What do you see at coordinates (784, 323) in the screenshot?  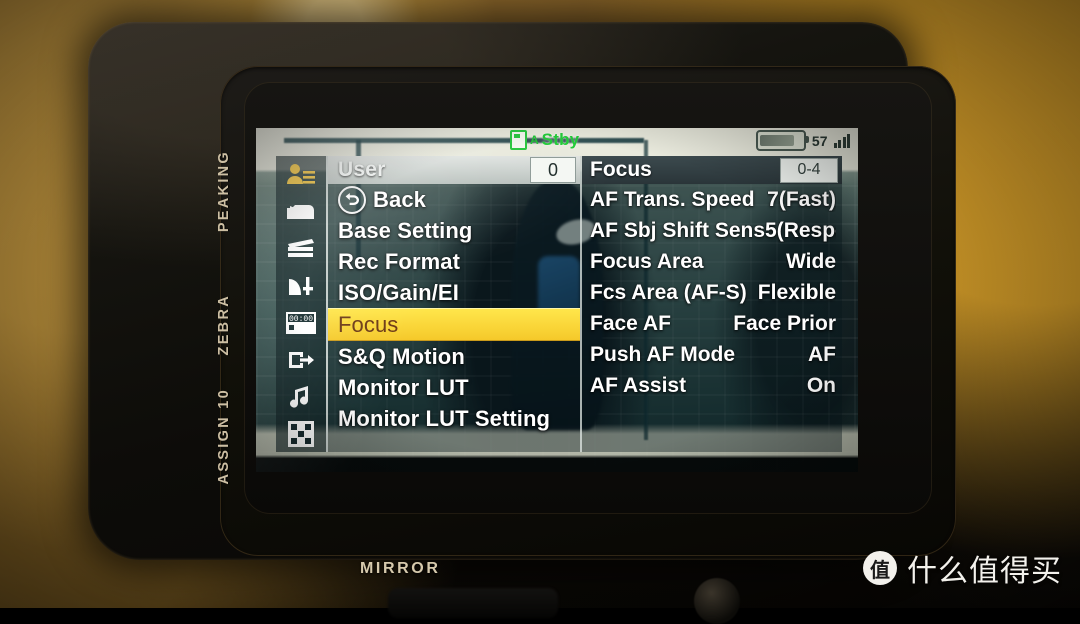 I see `setting-value: Face Prior` at bounding box center [784, 323].